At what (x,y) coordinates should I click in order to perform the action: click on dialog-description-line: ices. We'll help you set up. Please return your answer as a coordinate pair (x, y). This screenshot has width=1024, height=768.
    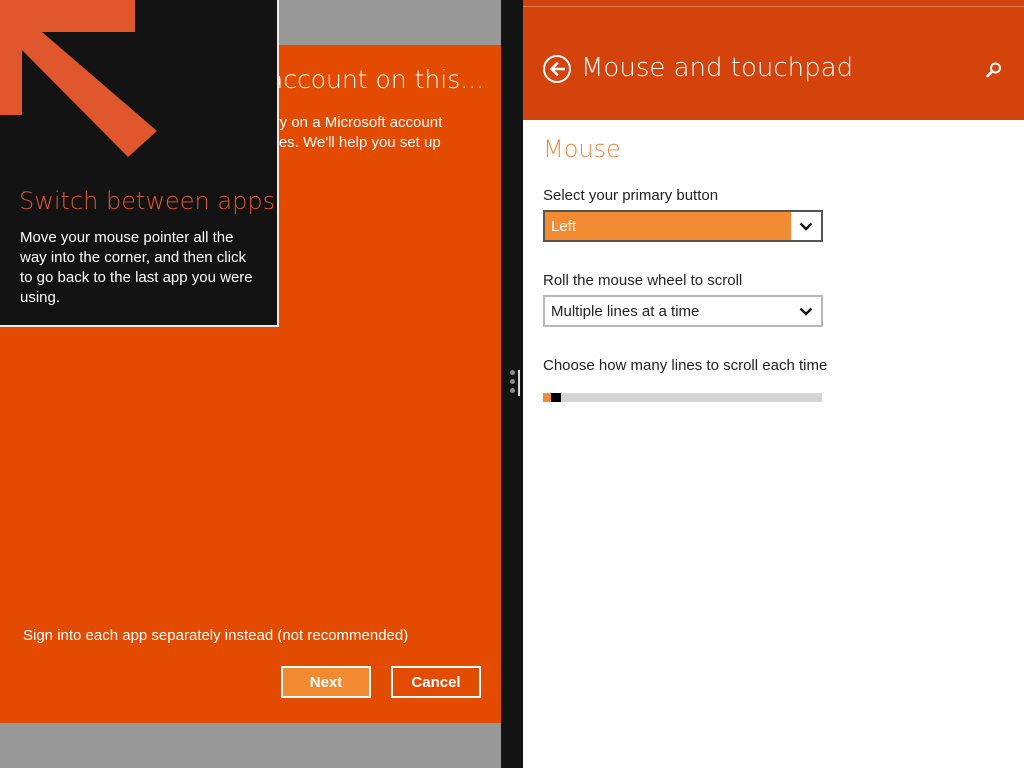
    Looking at the image, I should click on (354, 142).